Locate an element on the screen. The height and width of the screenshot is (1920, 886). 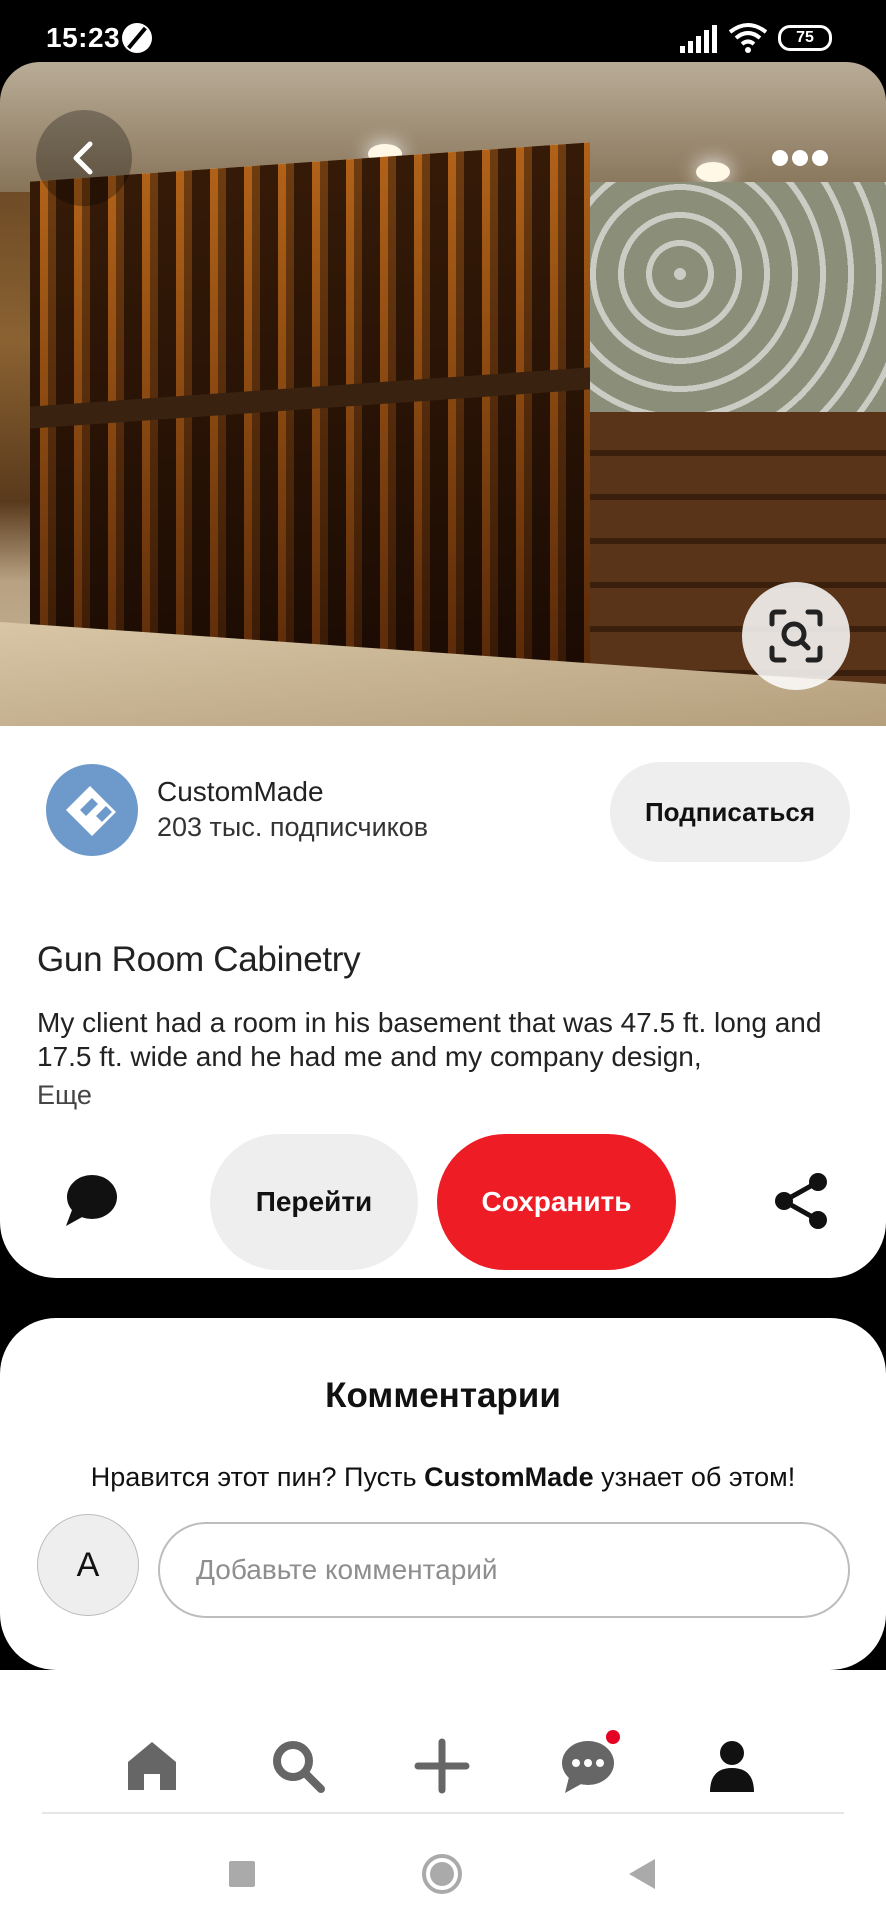
battery-indicator: 75 is located at coordinates (805, 38).